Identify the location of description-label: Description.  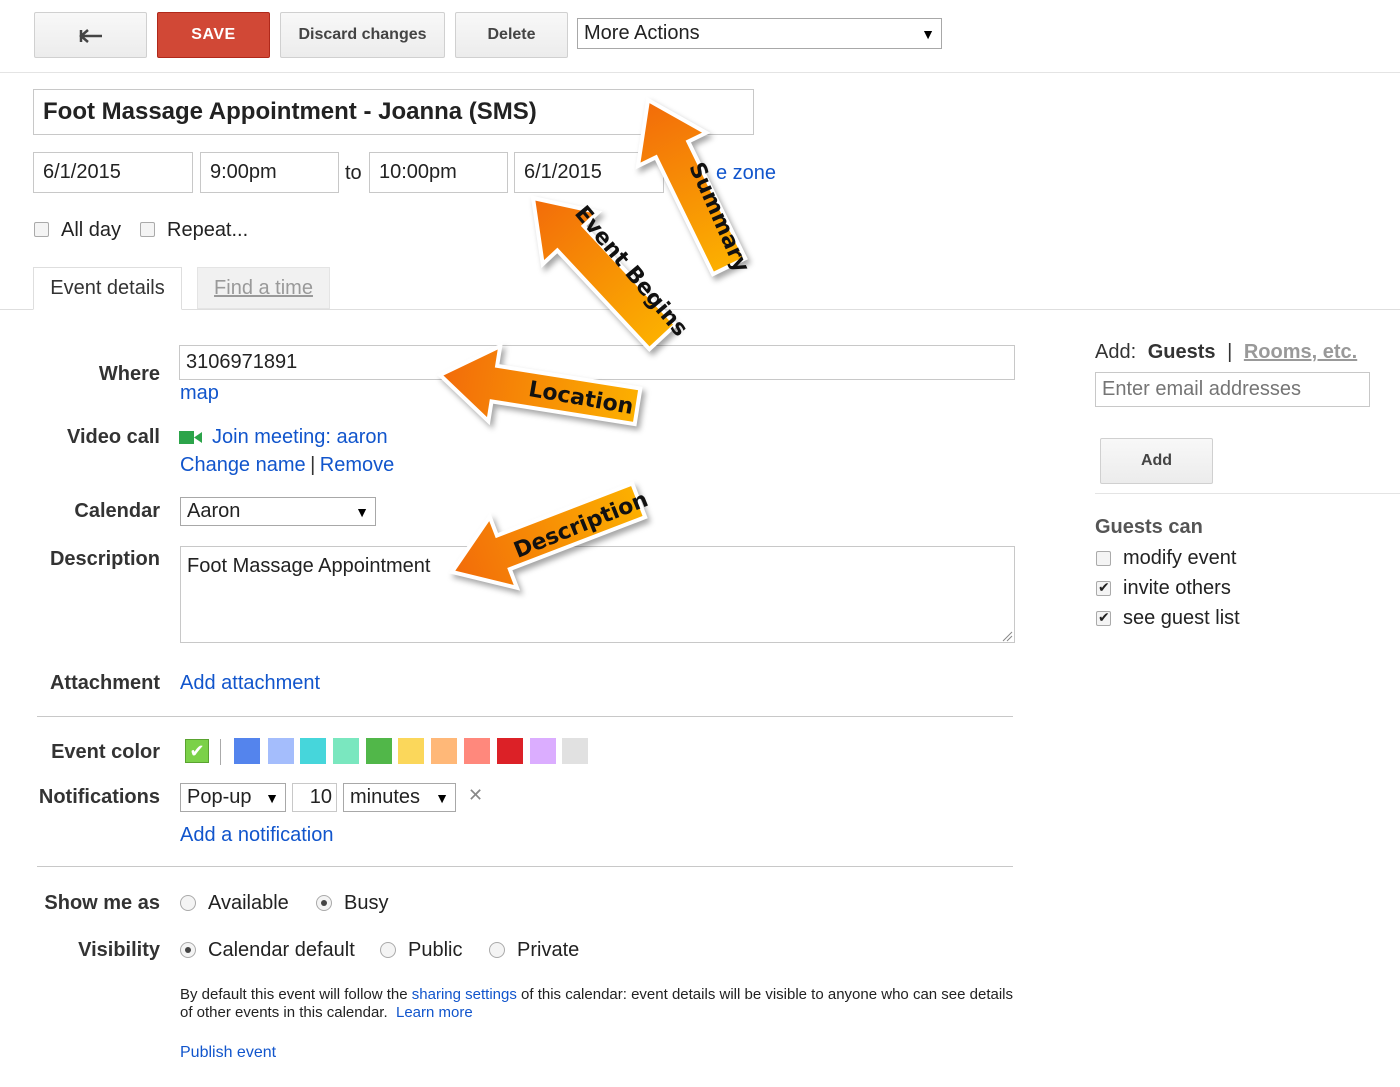
(104, 559).